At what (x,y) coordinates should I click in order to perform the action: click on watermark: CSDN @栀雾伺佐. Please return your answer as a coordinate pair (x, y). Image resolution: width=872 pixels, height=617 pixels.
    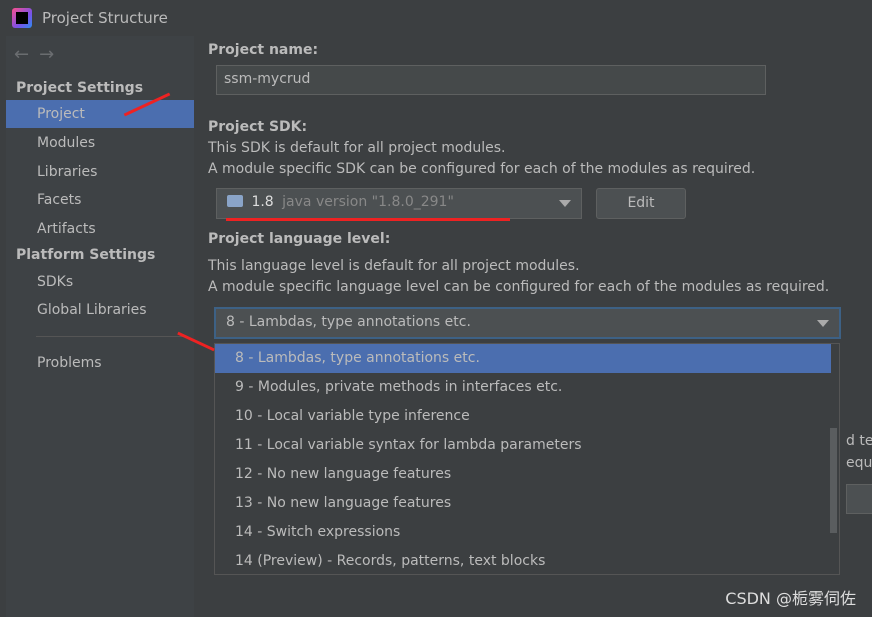
    Looking at the image, I should click on (790, 598).